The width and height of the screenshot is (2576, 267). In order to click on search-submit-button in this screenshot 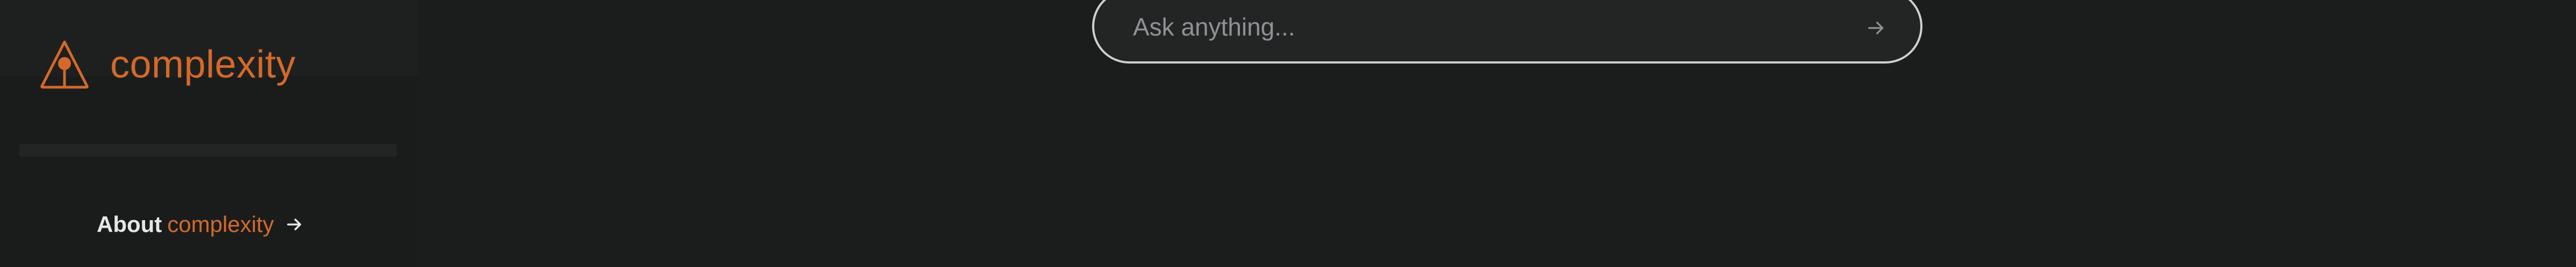, I will do `click(1876, 28)`.